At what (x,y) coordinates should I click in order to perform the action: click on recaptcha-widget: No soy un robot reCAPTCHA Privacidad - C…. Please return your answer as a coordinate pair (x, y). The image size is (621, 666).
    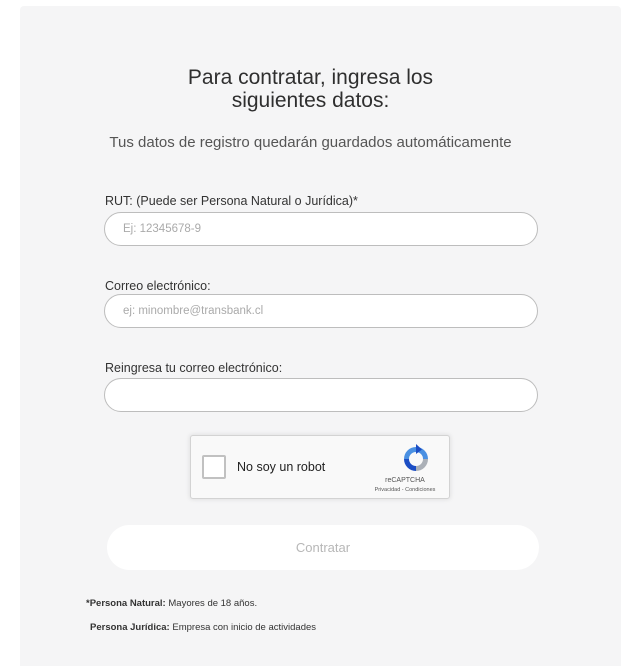
    Looking at the image, I should click on (320, 467).